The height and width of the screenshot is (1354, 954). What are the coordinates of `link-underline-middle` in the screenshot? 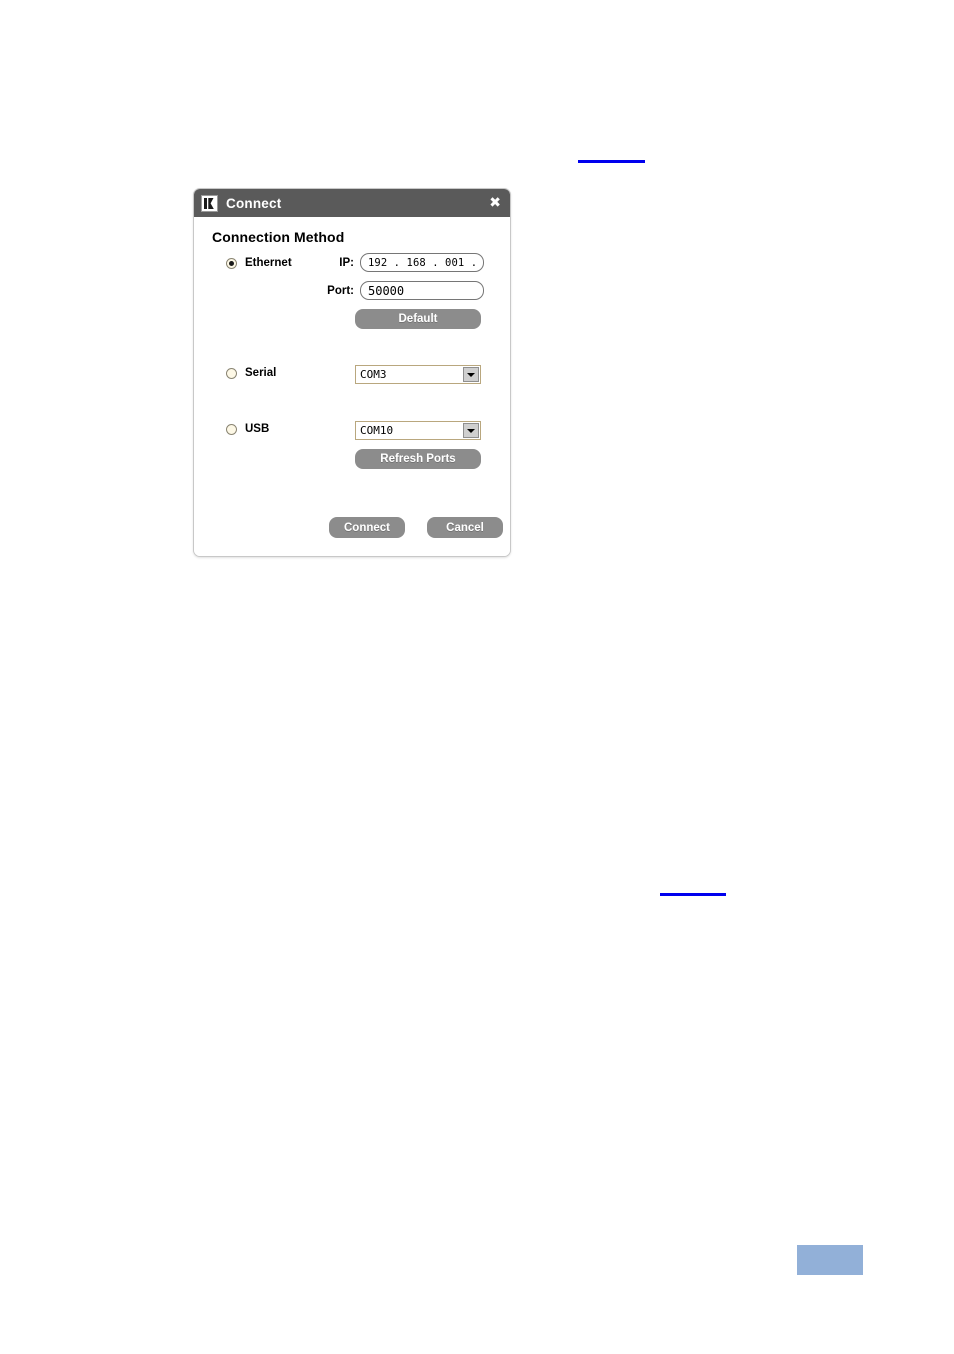 It's located at (693, 894).